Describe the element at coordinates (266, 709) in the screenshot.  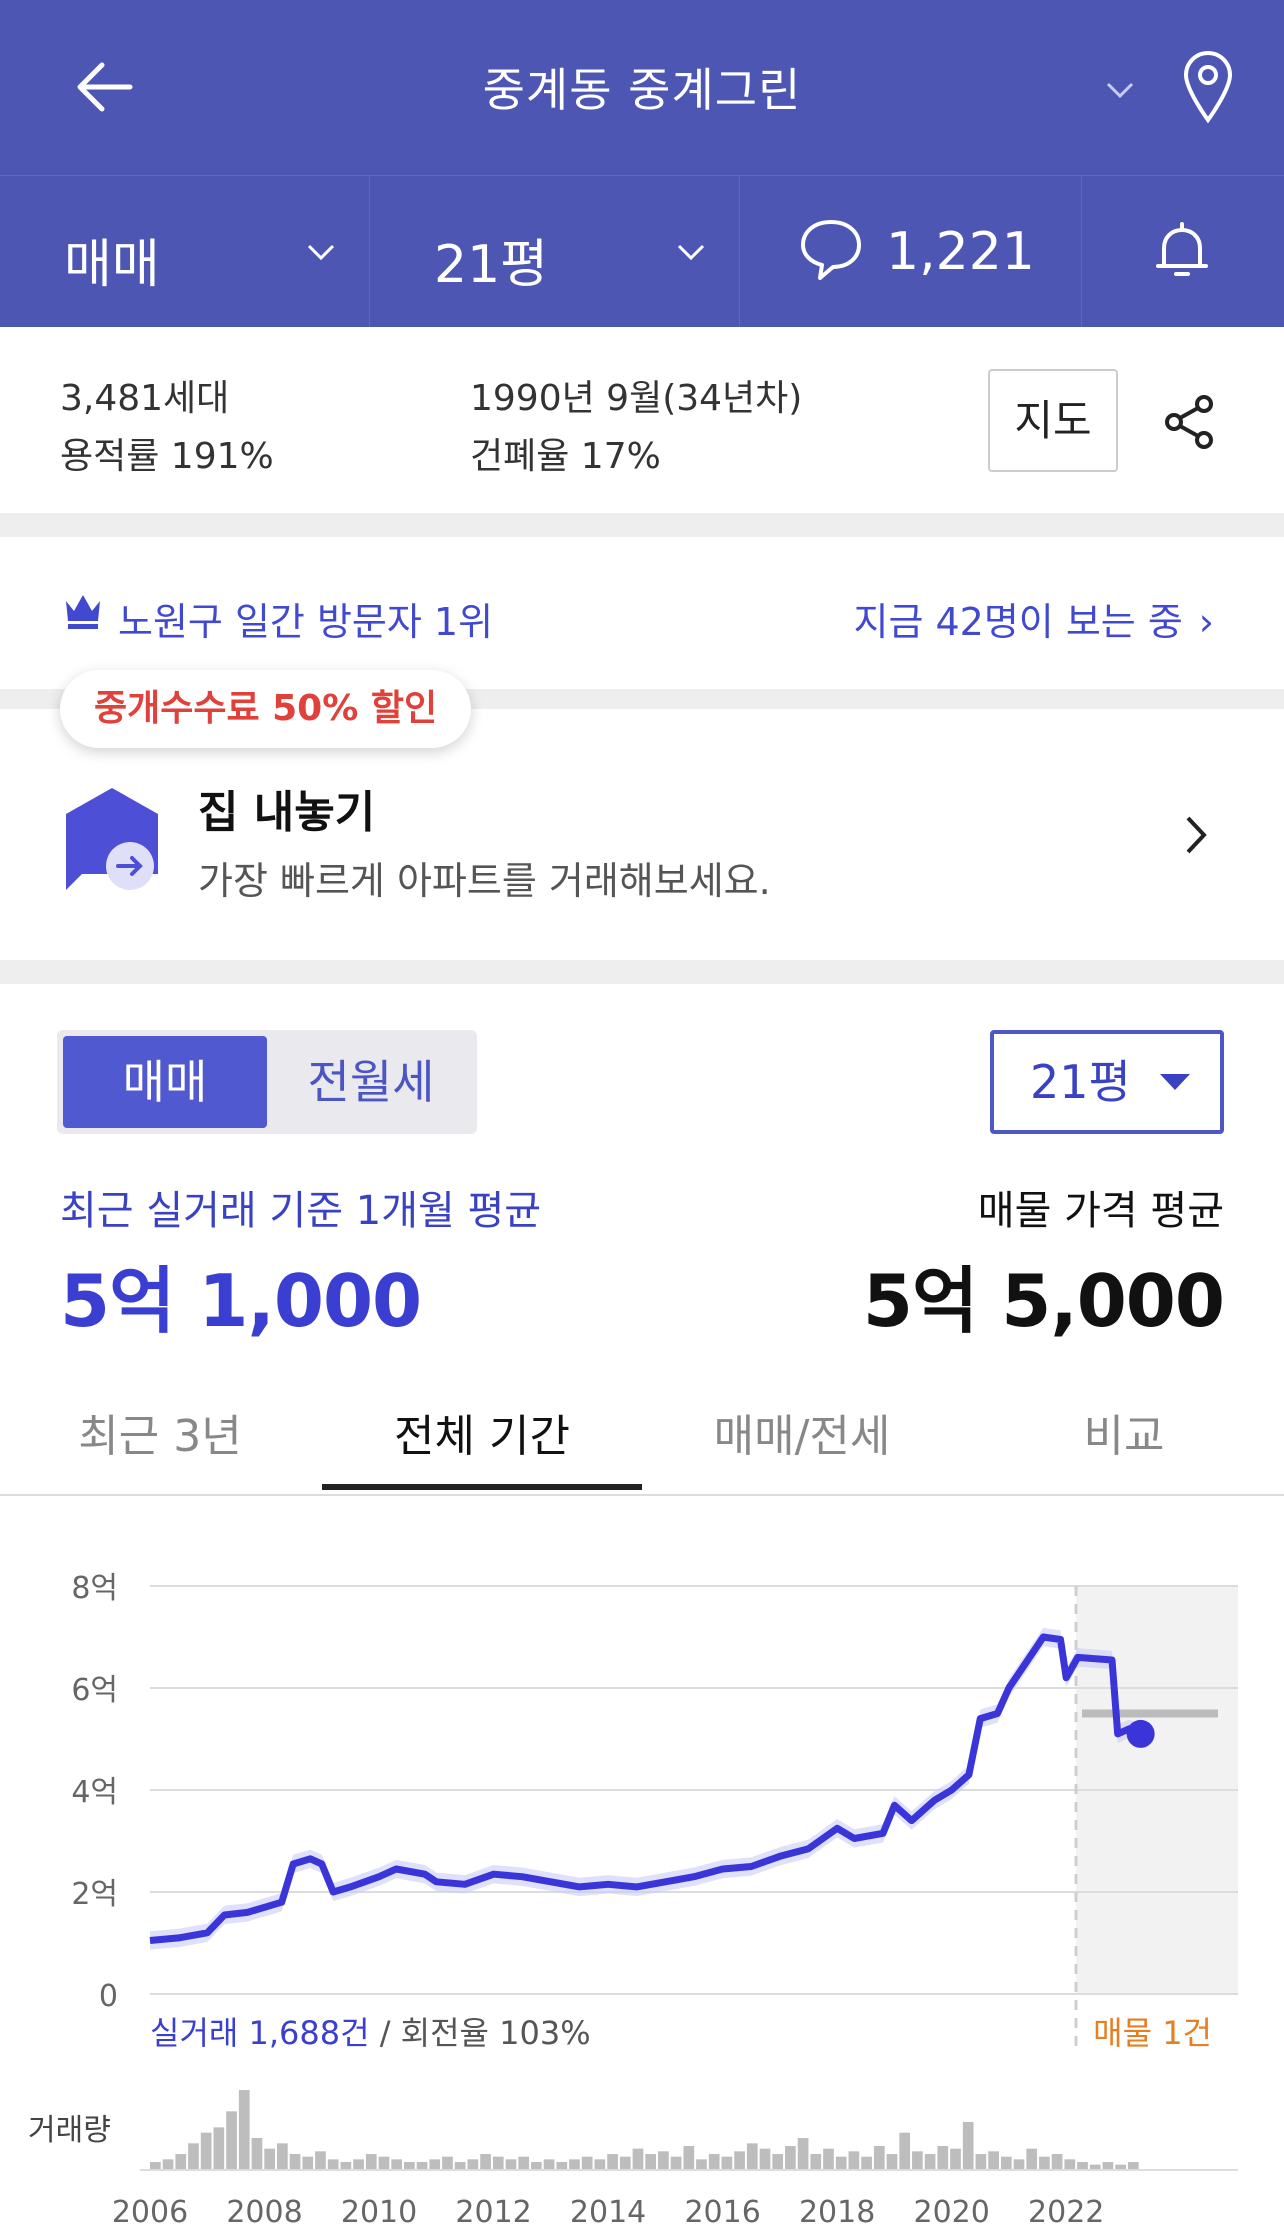
I see `fee-discount-badge: 중개수수료 50% 할인` at that location.